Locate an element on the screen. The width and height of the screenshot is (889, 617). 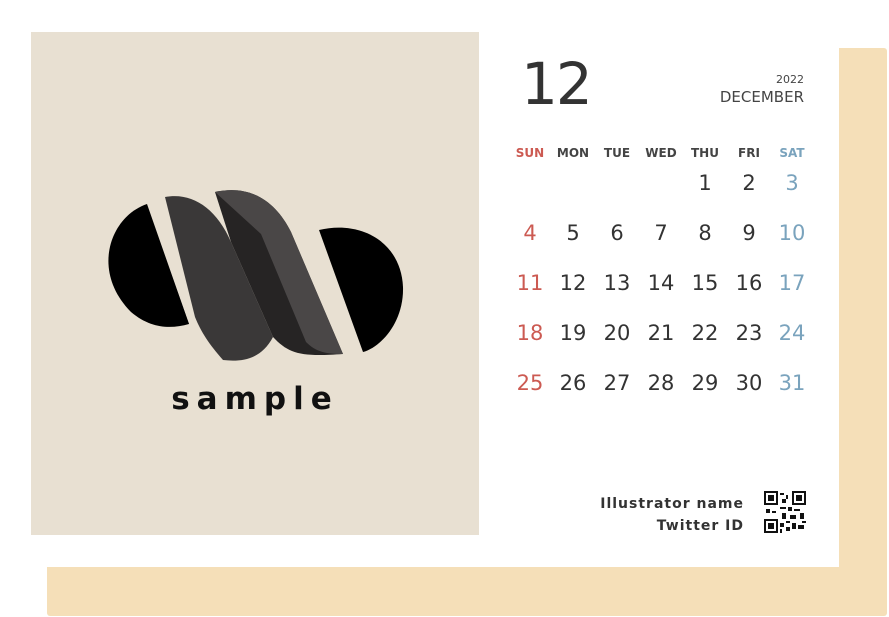
day-25: 25 is located at coordinates (530, 383).